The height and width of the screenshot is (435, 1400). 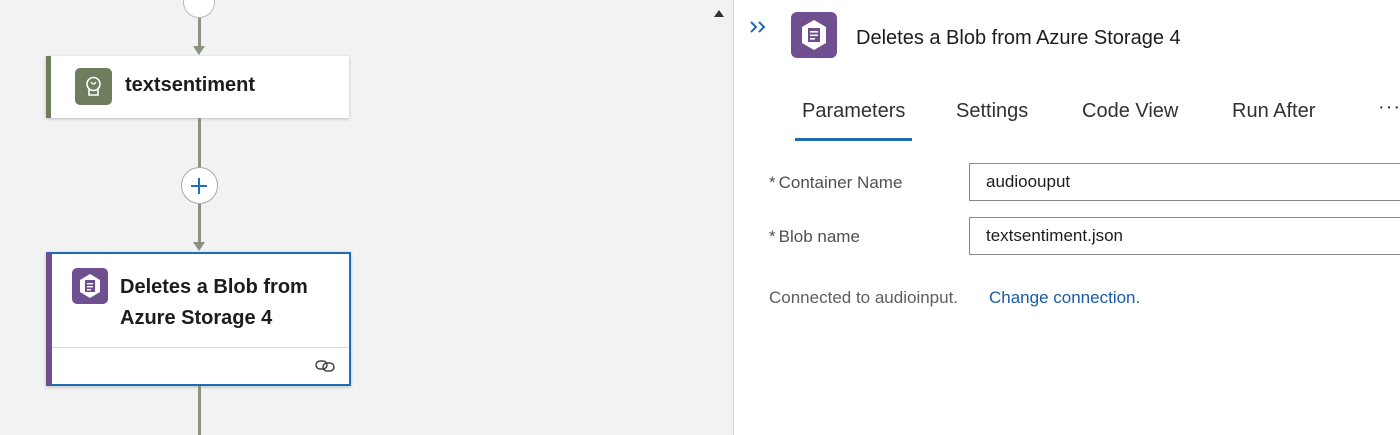 I want to click on action-title: Deletes a Blob from Azure Storage 4, so click(x=214, y=302).